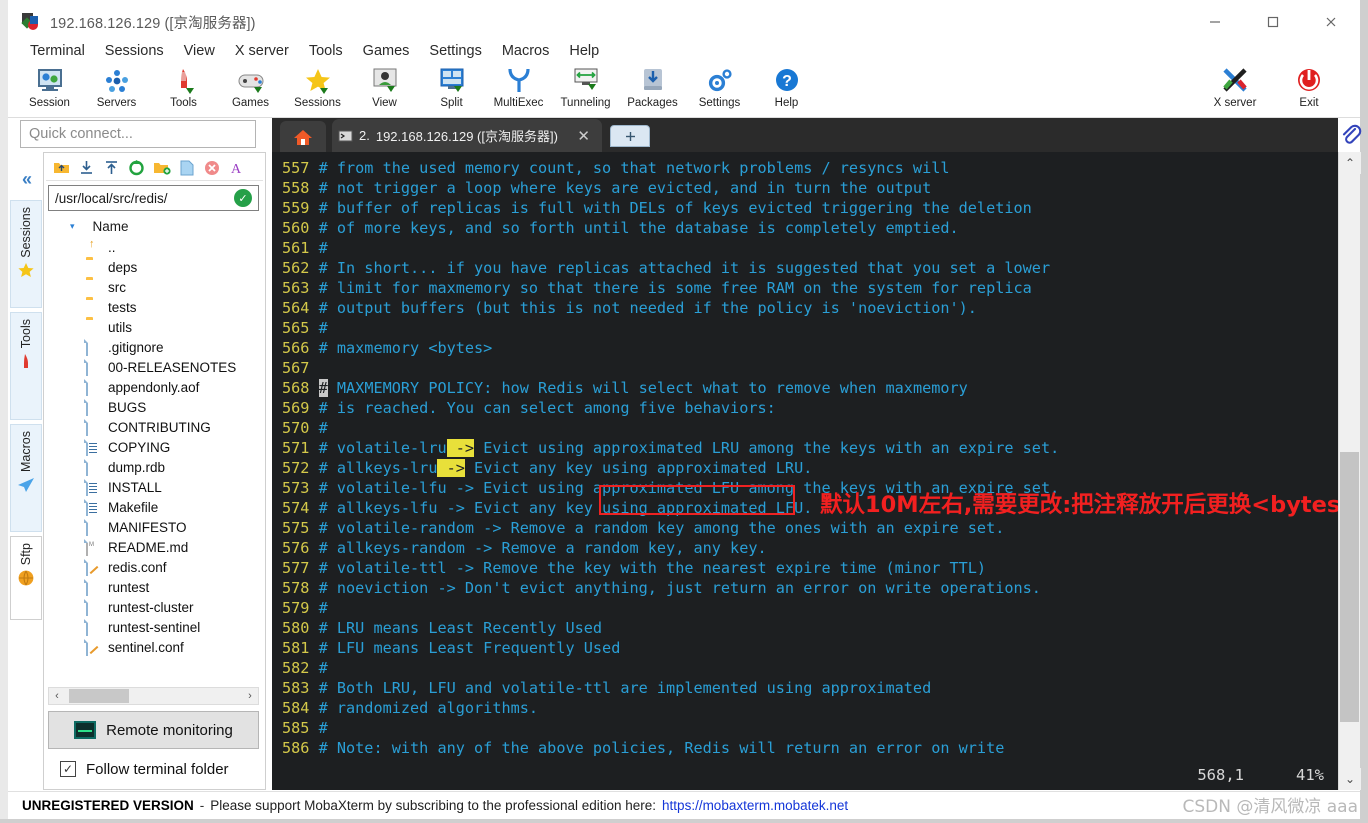 Image resolution: width=1368 pixels, height=823 pixels. What do you see at coordinates (117, 287) in the screenshot?
I see `file-name: src` at bounding box center [117, 287].